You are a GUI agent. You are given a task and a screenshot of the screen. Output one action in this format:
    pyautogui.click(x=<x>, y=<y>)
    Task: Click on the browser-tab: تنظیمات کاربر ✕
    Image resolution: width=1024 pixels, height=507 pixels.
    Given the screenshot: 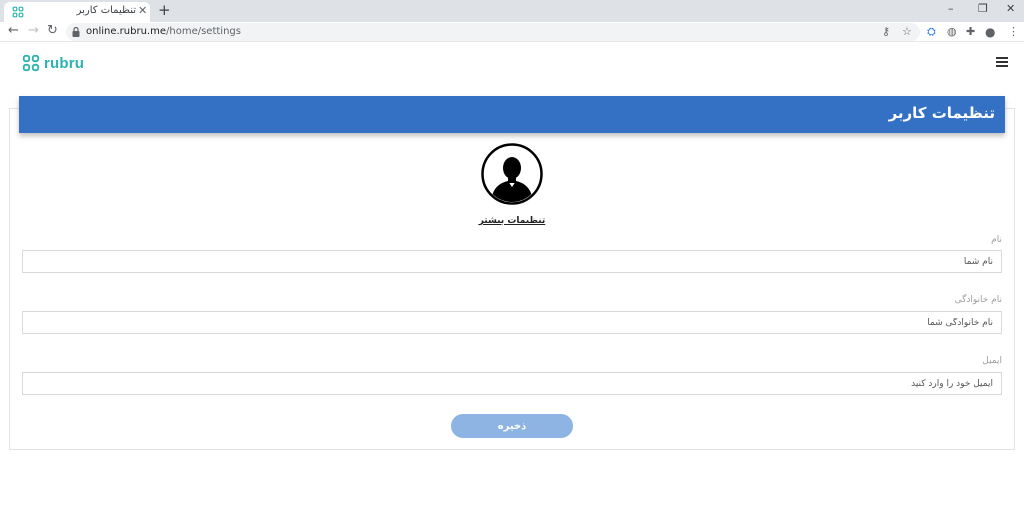 What is the action you would take?
    pyautogui.click(x=77, y=12)
    